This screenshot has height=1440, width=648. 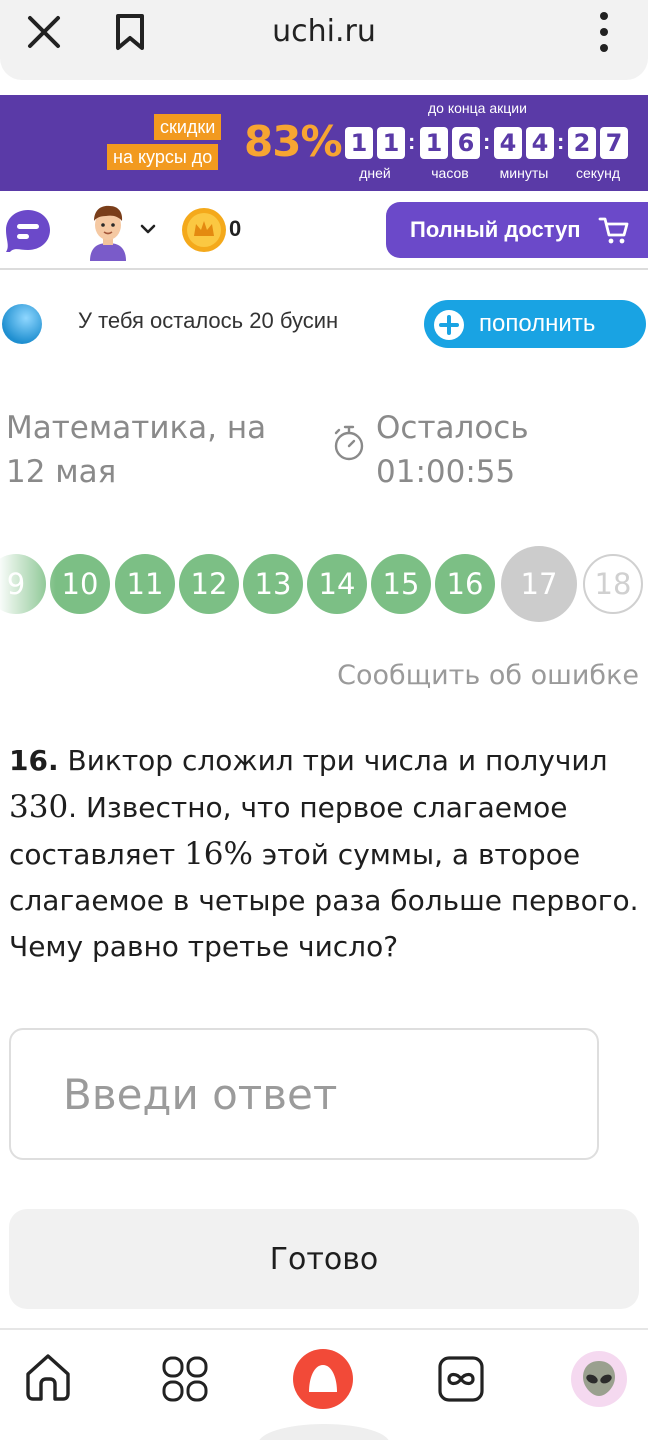 I want to click on question-nav-item: 15, so click(x=401, y=584).